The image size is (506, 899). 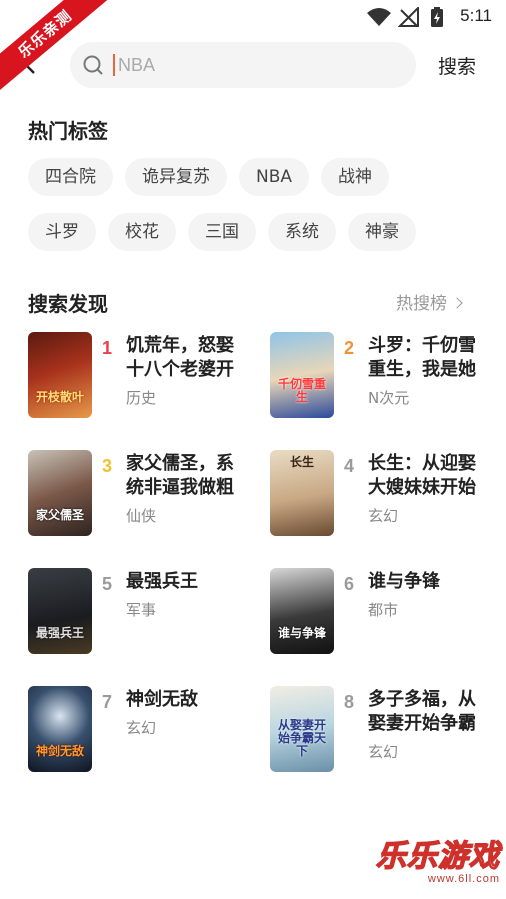 What do you see at coordinates (62, 232) in the screenshot?
I see `tag-chip: 斗罗` at bounding box center [62, 232].